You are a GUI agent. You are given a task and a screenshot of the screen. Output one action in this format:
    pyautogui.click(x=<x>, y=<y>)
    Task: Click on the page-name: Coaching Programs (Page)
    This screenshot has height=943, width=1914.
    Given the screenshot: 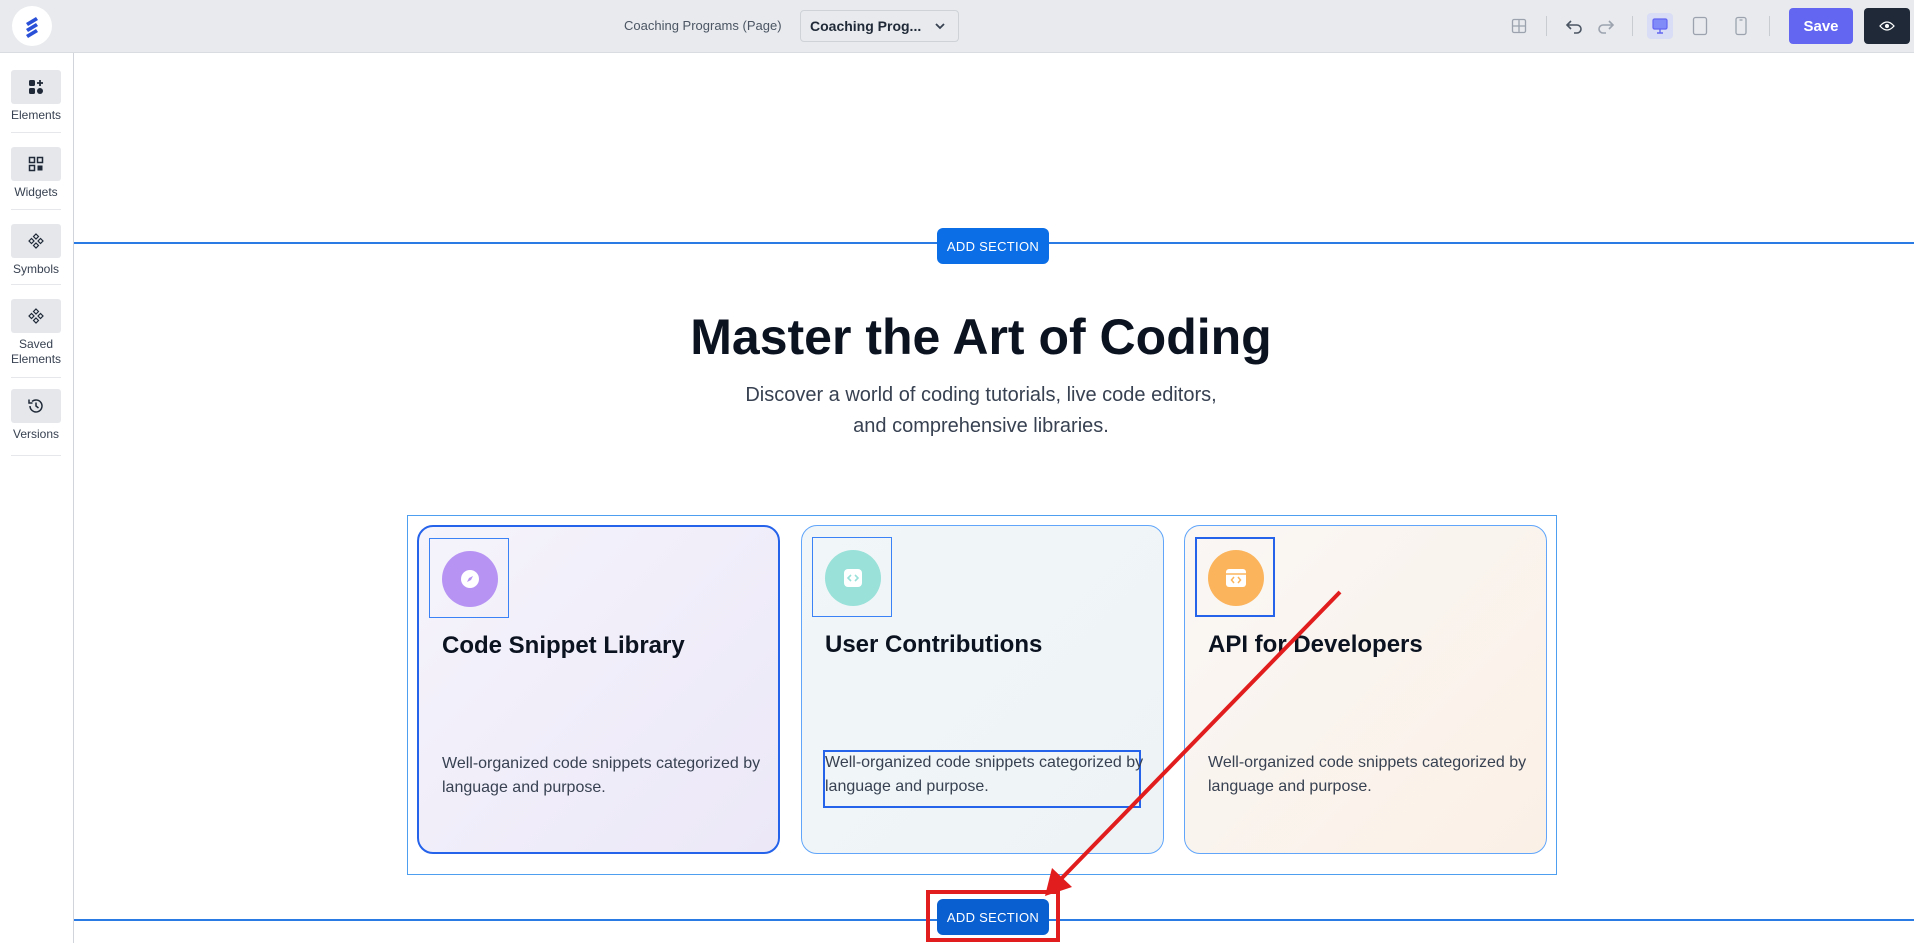 What is the action you would take?
    pyautogui.click(x=703, y=25)
    